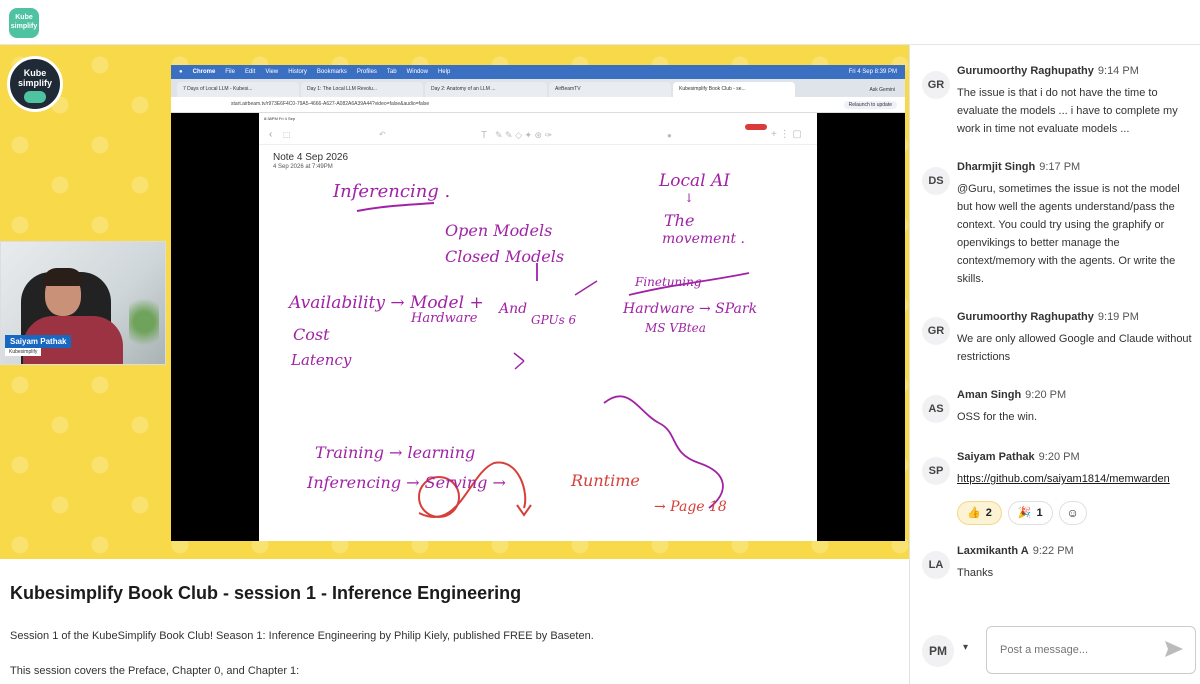  I want to click on avatar: AS, so click(936, 409).